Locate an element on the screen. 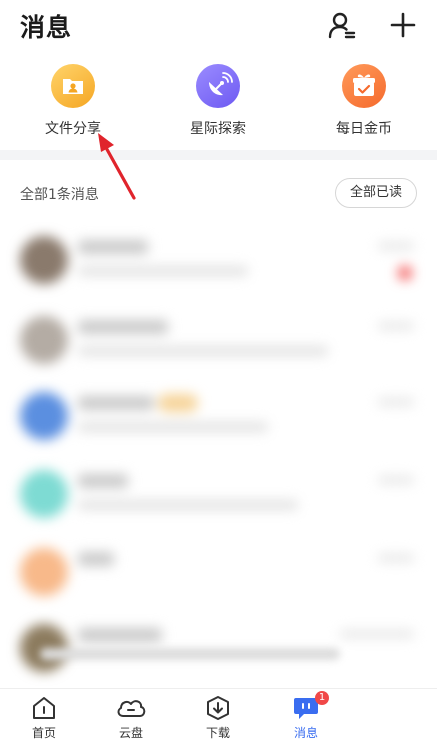  message-count: 全部1条消息 is located at coordinates (59, 195).